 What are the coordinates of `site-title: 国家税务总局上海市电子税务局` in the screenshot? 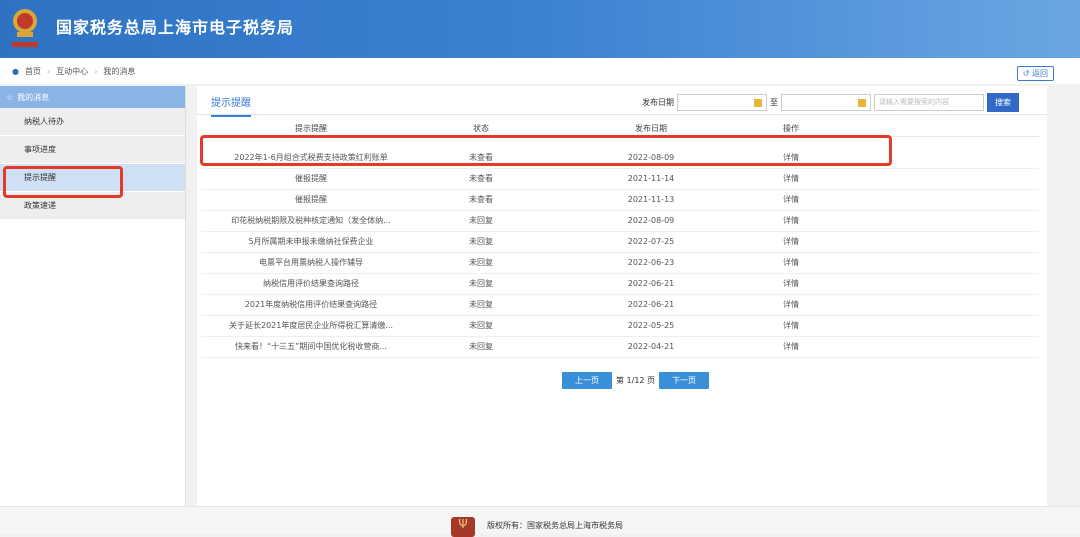 It's located at (175, 27).